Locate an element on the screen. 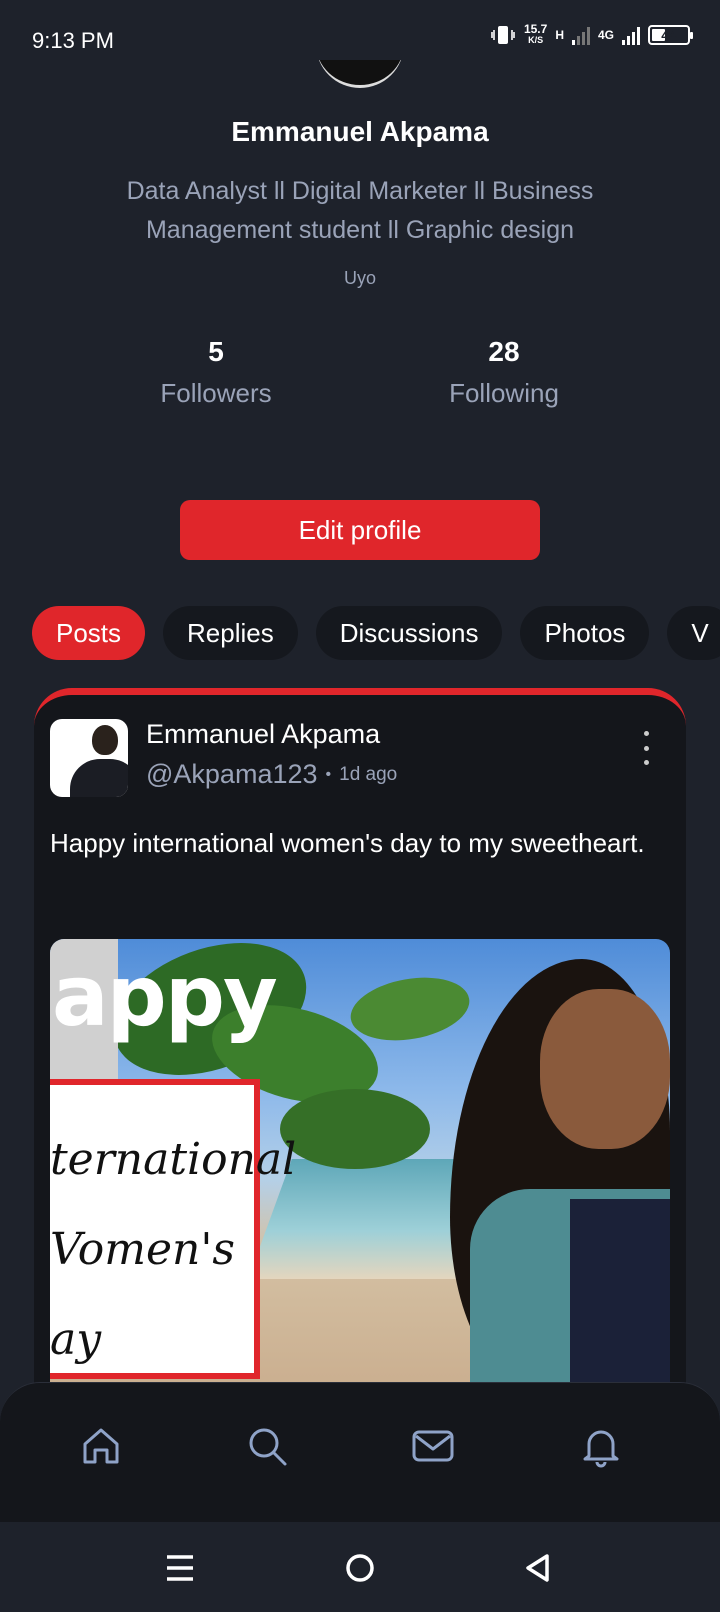  network-h-label: H is located at coordinates (559, 35).